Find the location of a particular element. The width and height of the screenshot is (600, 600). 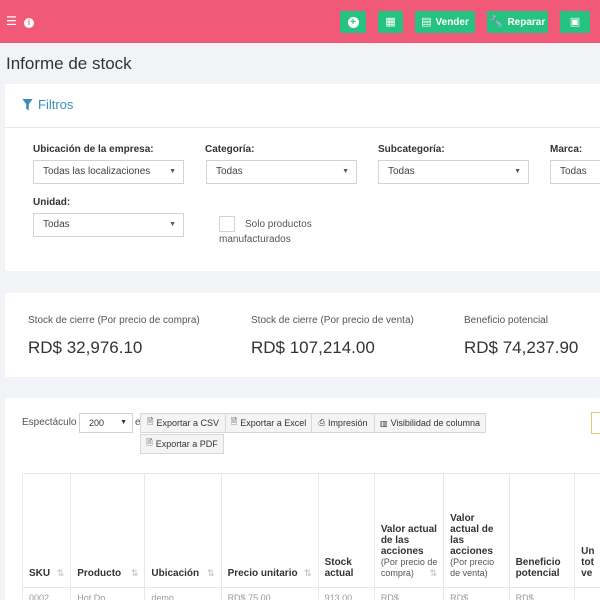

subcategory-label: Subcategoría: is located at coordinates (411, 149).